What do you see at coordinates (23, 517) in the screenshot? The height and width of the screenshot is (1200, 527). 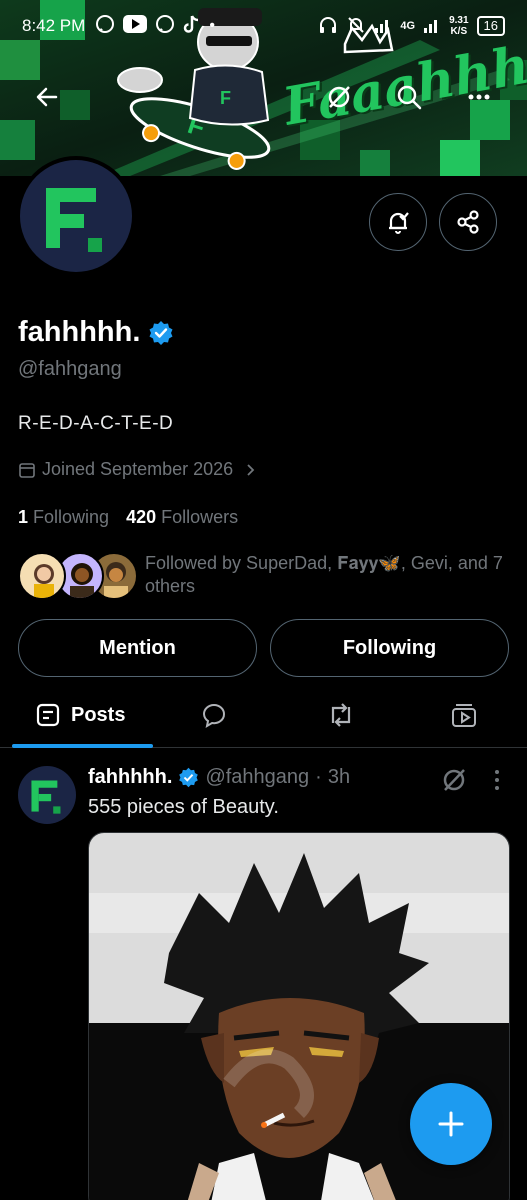 I see `following-count: 1` at bounding box center [23, 517].